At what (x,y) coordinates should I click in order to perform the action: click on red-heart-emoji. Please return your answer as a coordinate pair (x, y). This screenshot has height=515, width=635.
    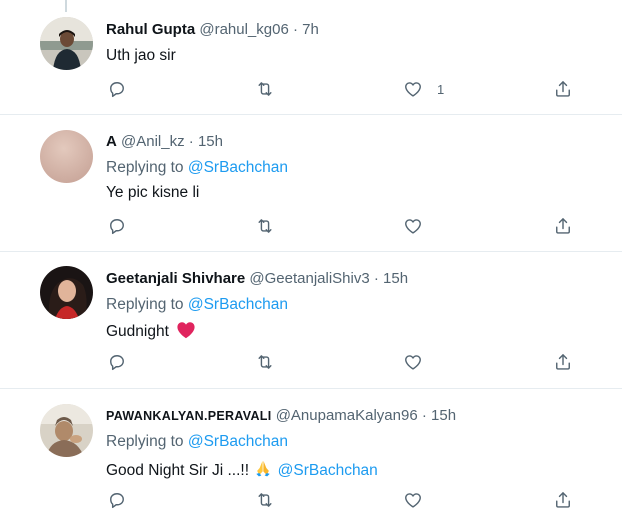
    Looking at the image, I should click on (186, 332).